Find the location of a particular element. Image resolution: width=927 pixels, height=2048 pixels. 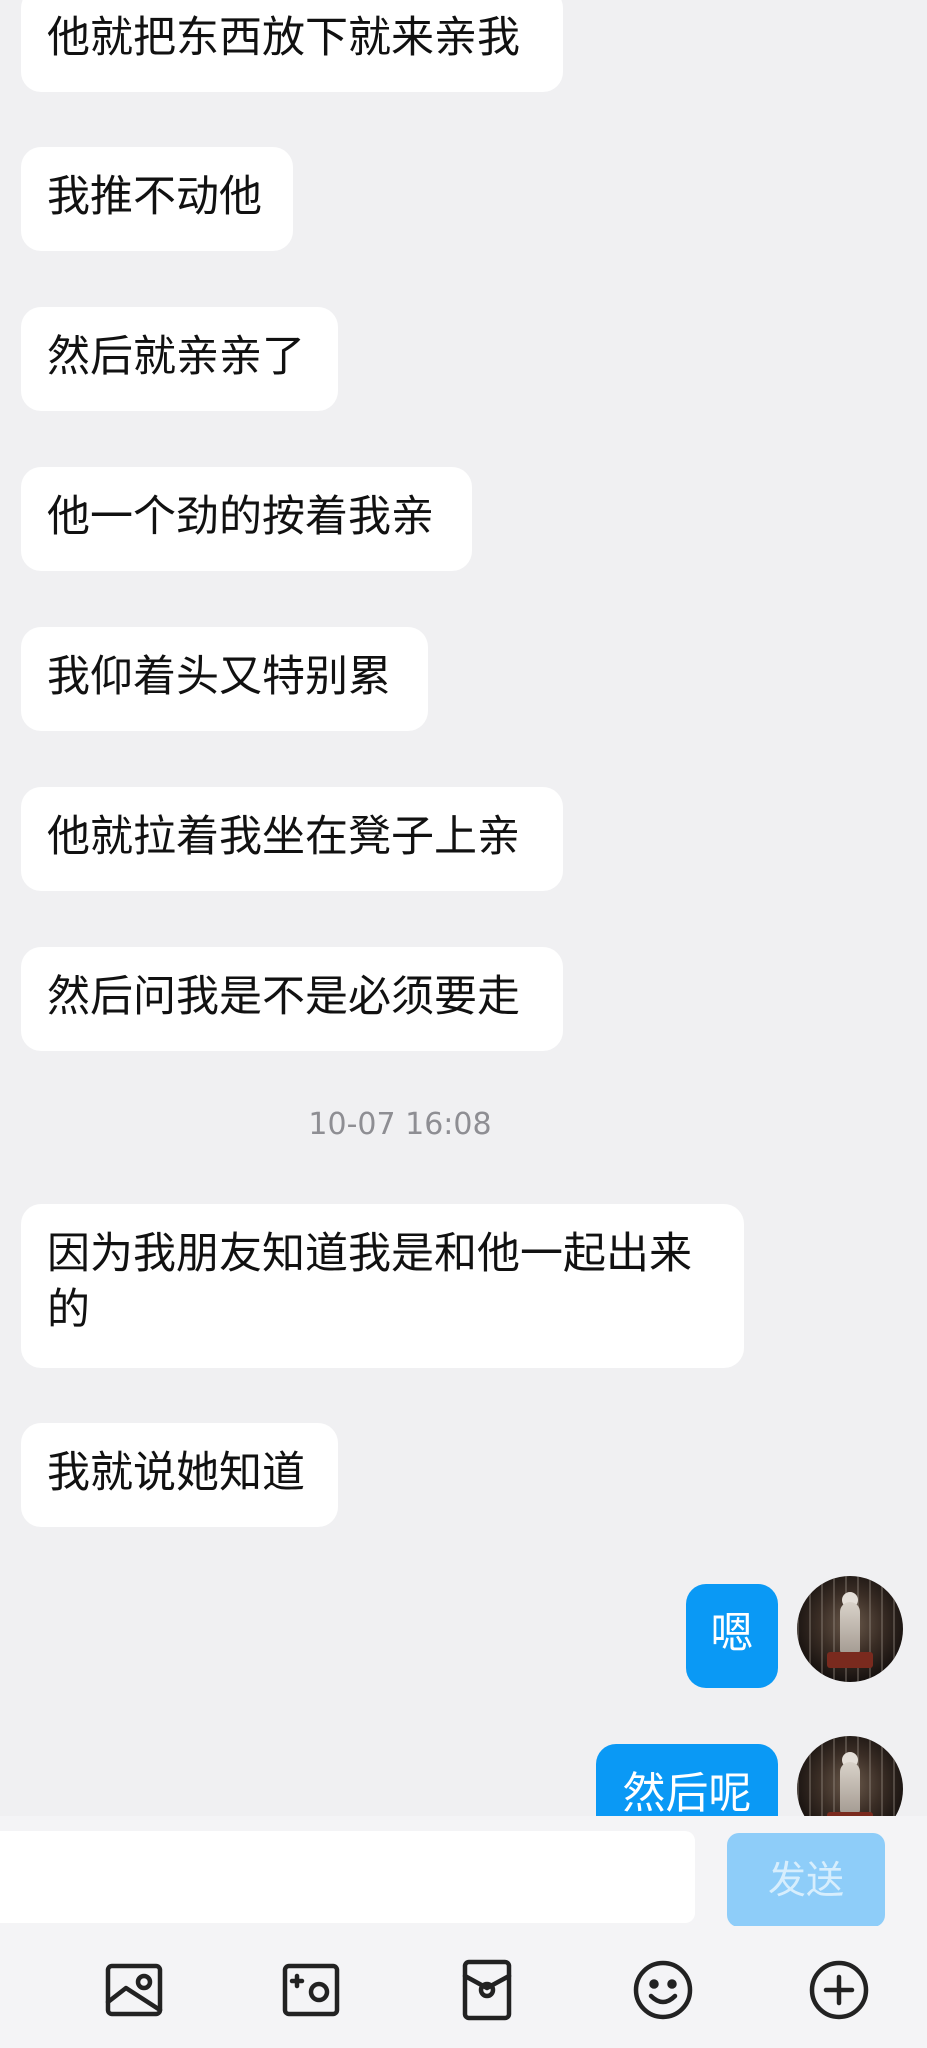

plus-icon is located at coordinates (839, 1990).